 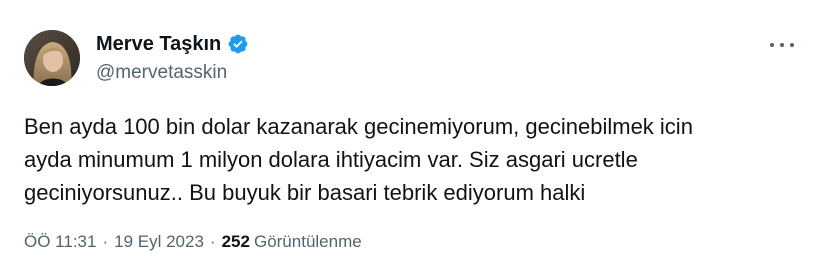 I want to click on tweet-time: ÖÖ 11:31, so click(x=60, y=242).